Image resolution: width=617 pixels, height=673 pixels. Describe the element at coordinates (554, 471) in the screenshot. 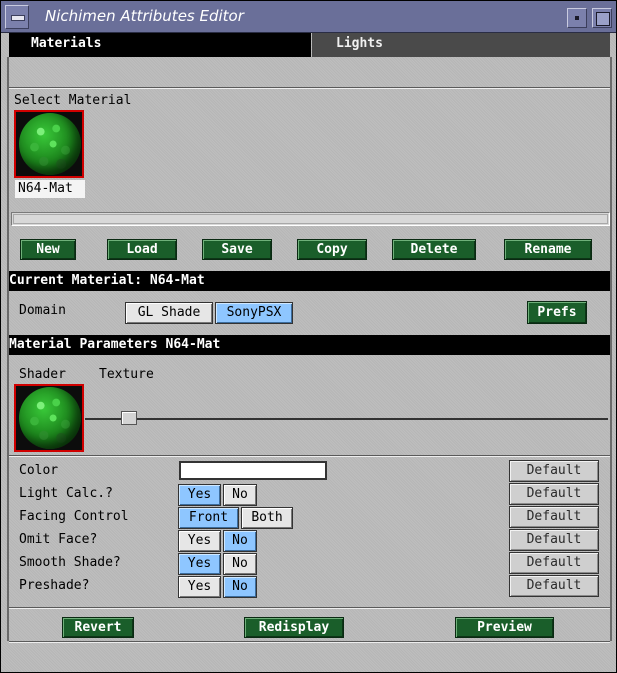

I see `color-default-button: Default` at that location.